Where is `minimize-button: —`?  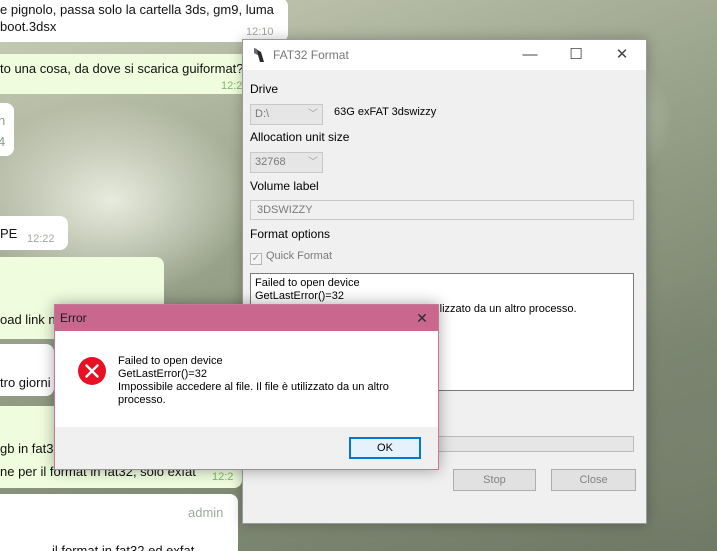 minimize-button: — is located at coordinates (530, 55).